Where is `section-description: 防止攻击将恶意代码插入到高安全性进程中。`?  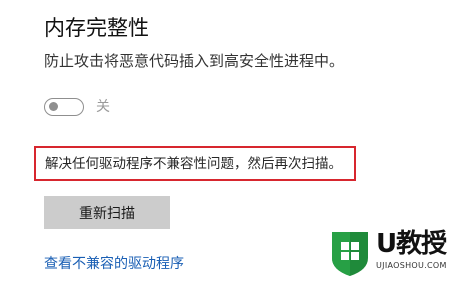
section-description: 防止攻击将恶意代码插入到高安全性进程中。 is located at coordinates (194, 61).